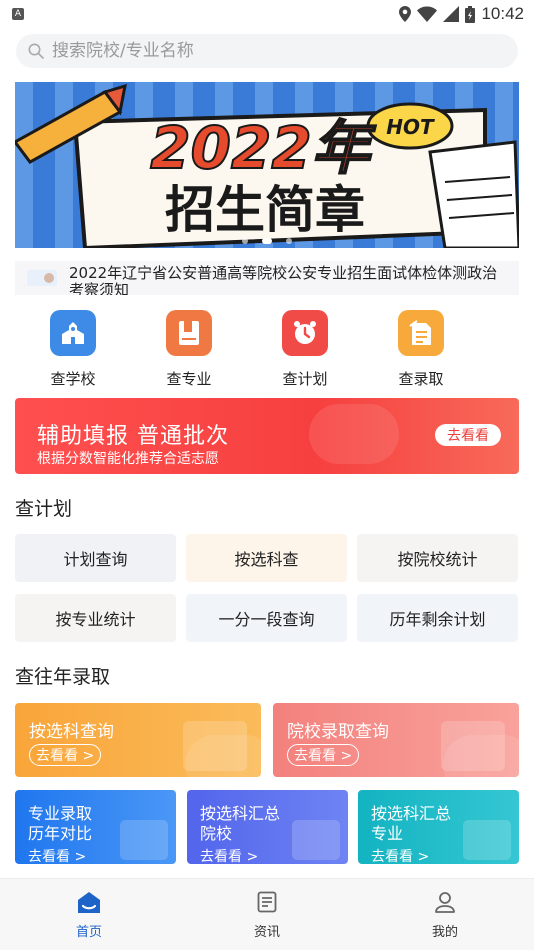 The image size is (534, 950). What do you see at coordinates (267, 588) in the screenshot?
I see `plan-grid: 计划查询 按选科查 按院校统计 按专业统计 一分一段查询 历年剩余计划` at bounding box center [267, 588].